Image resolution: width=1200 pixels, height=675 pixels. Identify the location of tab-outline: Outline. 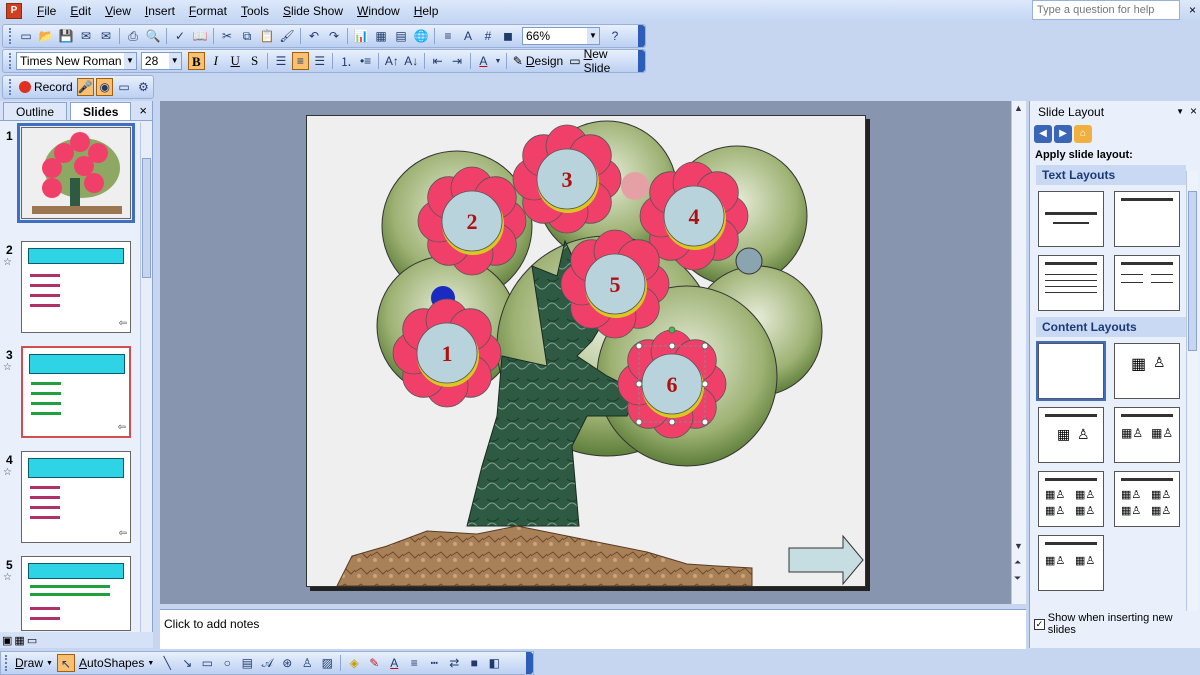
(35, 111).